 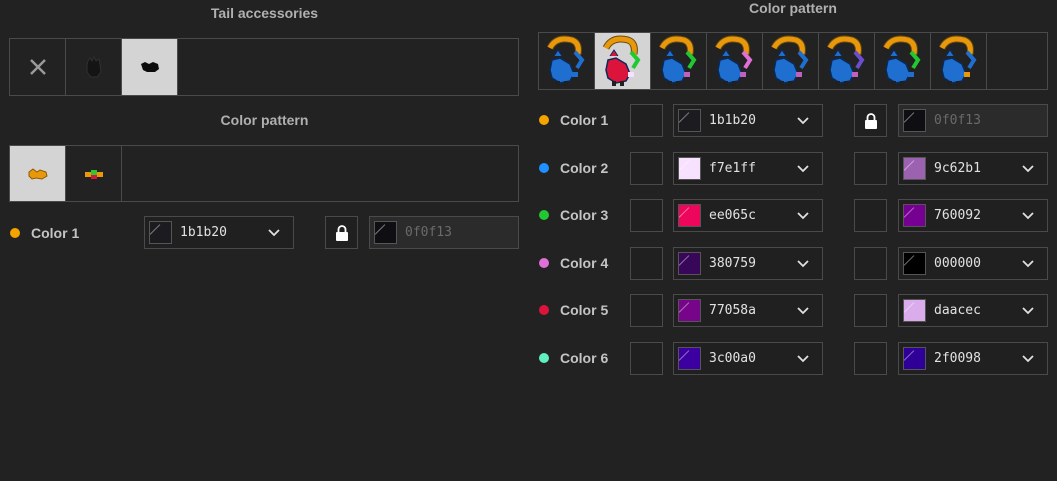 I want to click on color-3-primary-random-button, so click(x=646, y=215).